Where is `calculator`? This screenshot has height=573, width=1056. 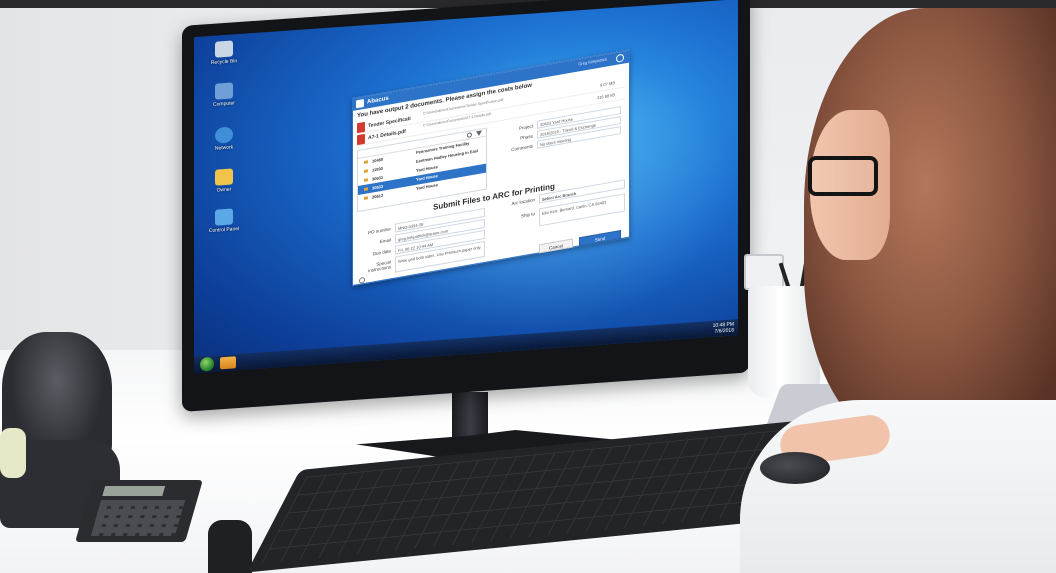 calculator is located at coordinates (139, 511).